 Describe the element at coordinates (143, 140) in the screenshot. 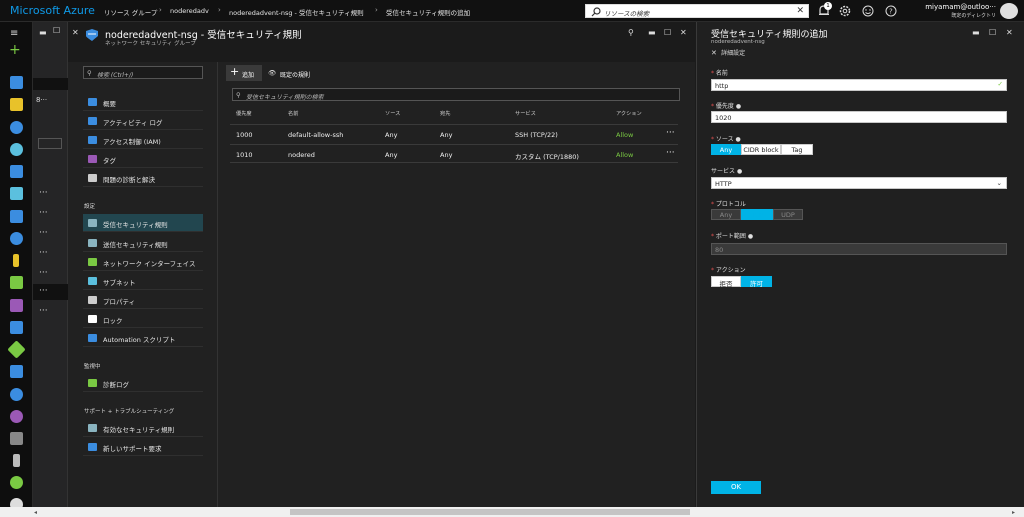

I see `menu-item-iam: アクセス制御 (IAM)` at that location.